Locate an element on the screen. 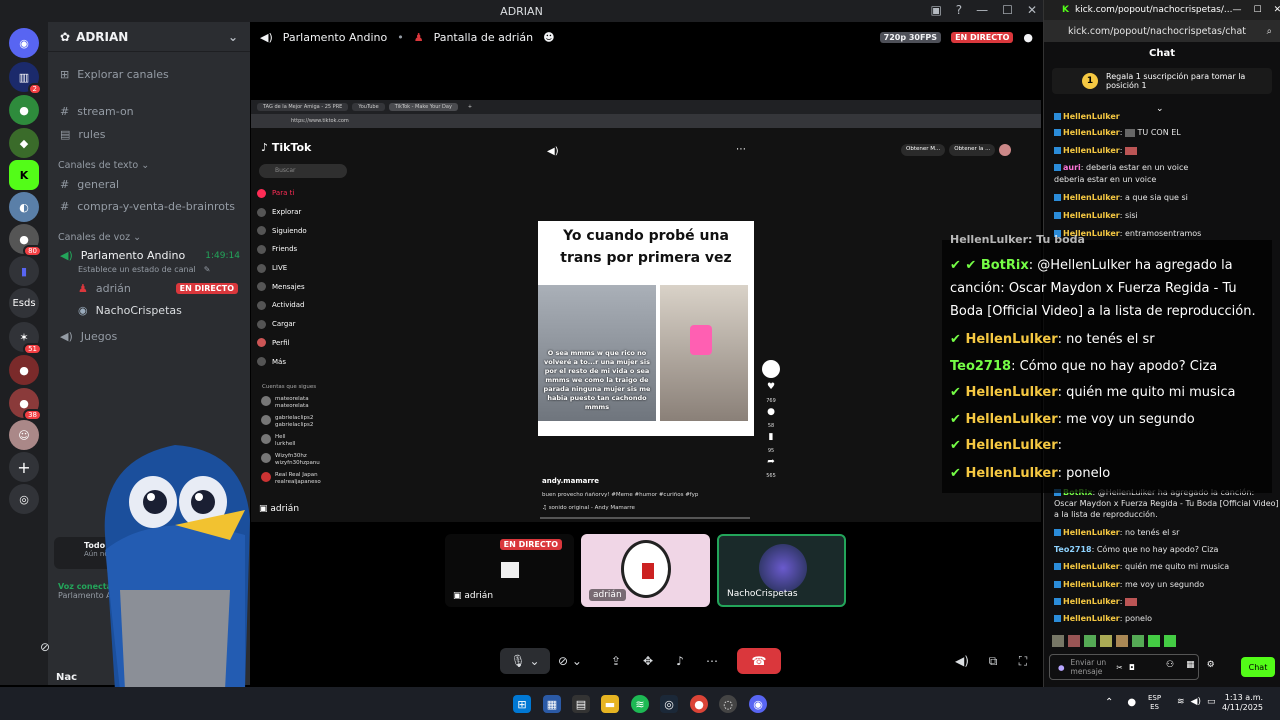 Image resolution: width=1280 pixels, height=720 pixels. search-icon: ⌕ is located at coordinates (1269, 31).